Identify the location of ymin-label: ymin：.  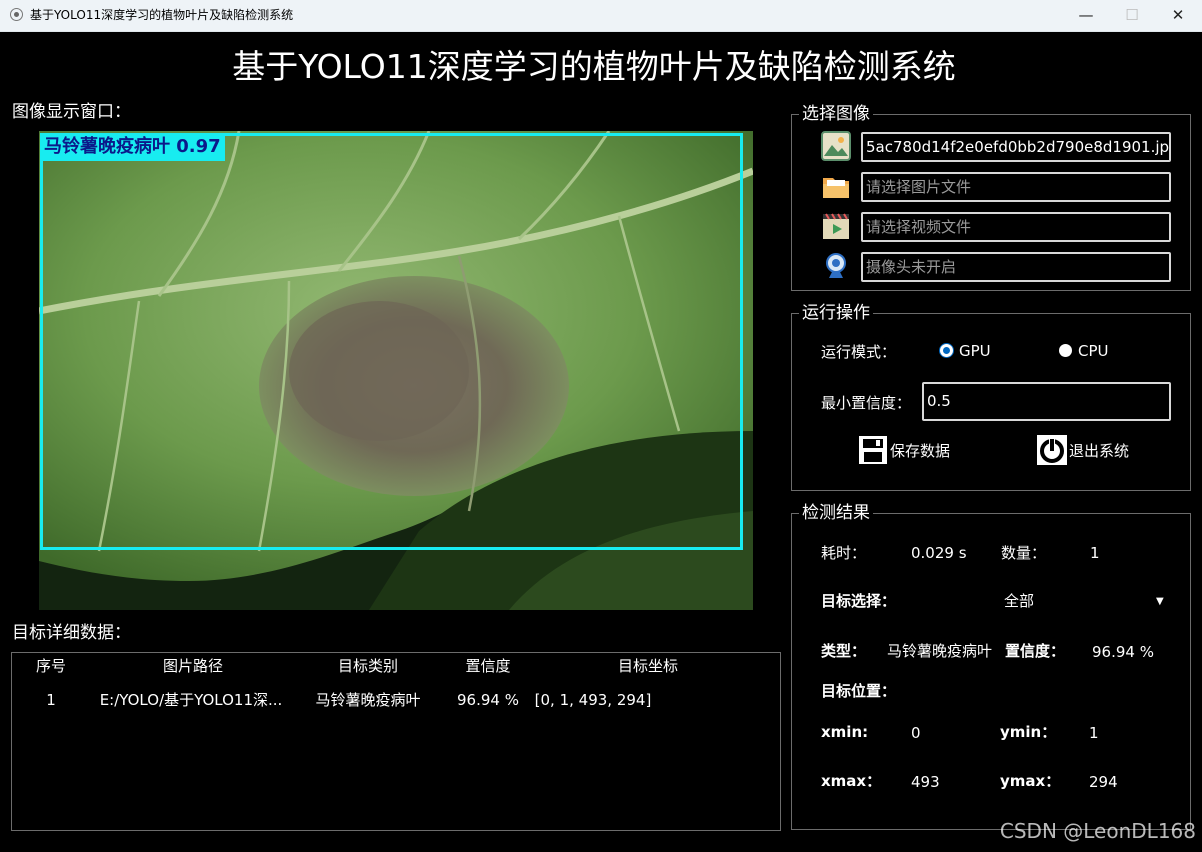
(1028, 732).